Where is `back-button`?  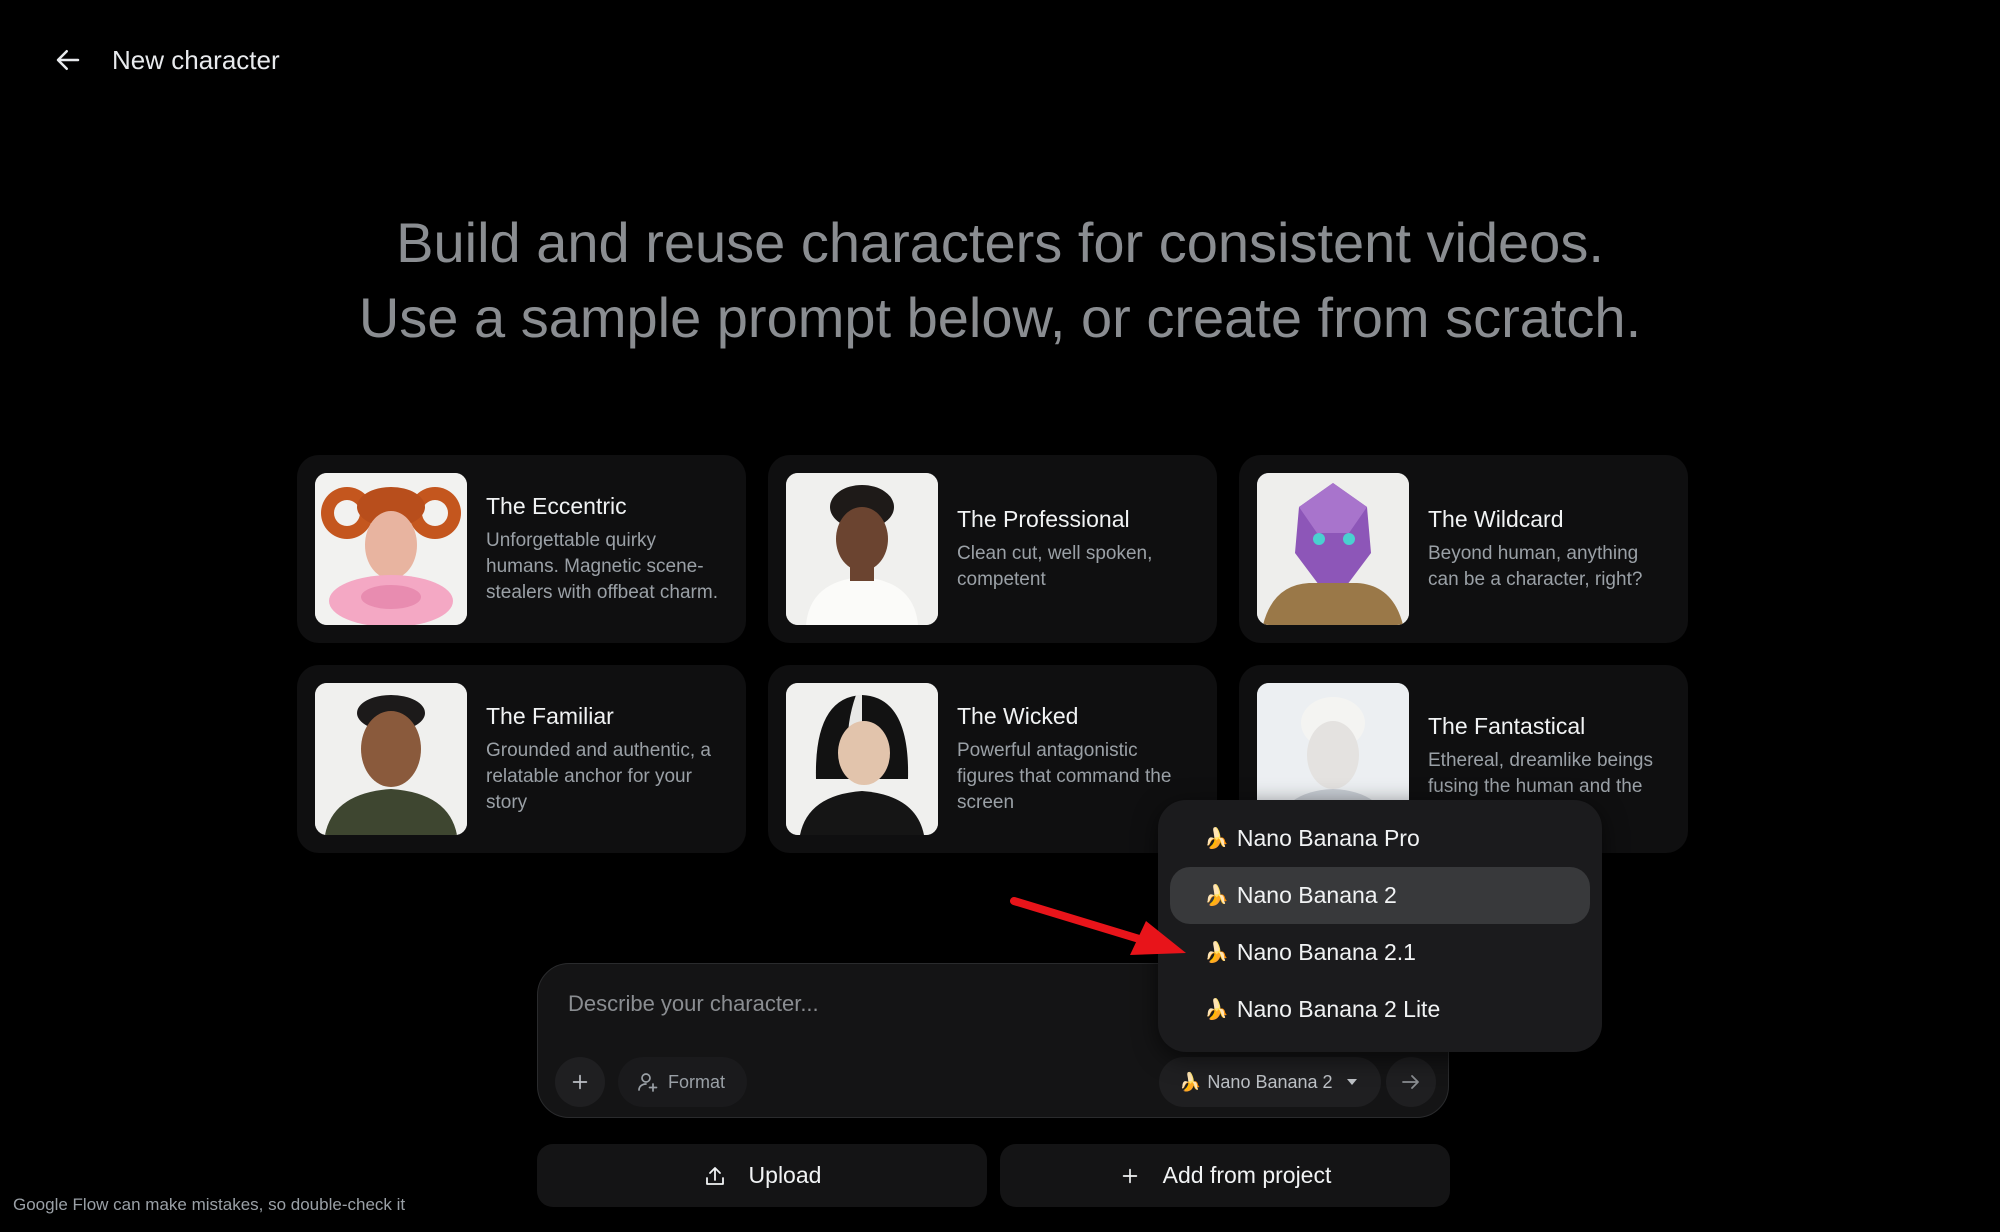
back-button is located at coordinates (68, 60).